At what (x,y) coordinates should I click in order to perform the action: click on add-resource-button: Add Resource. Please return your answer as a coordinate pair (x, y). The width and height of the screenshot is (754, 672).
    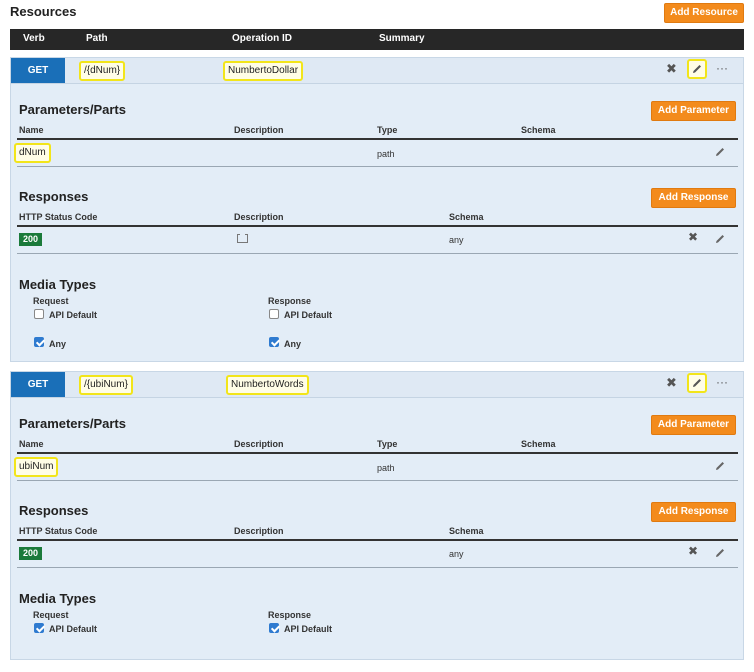
    Looking at the image, I should click on (704, 13).